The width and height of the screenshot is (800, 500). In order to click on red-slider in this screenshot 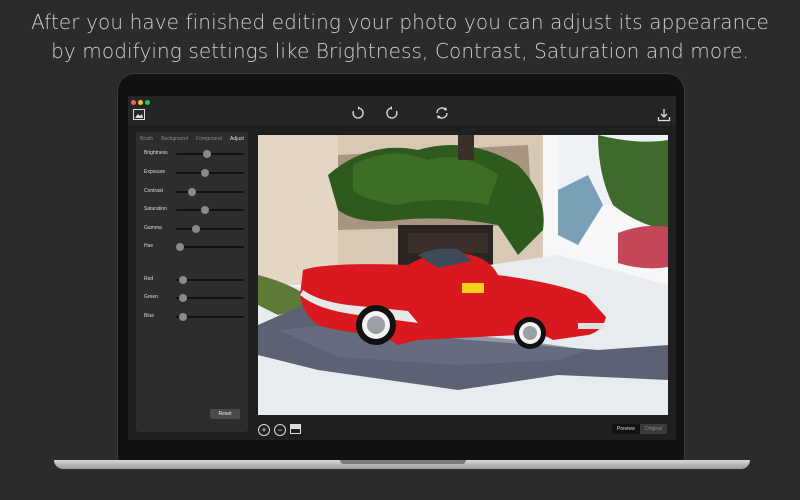, I will do `click(210, 280)`.